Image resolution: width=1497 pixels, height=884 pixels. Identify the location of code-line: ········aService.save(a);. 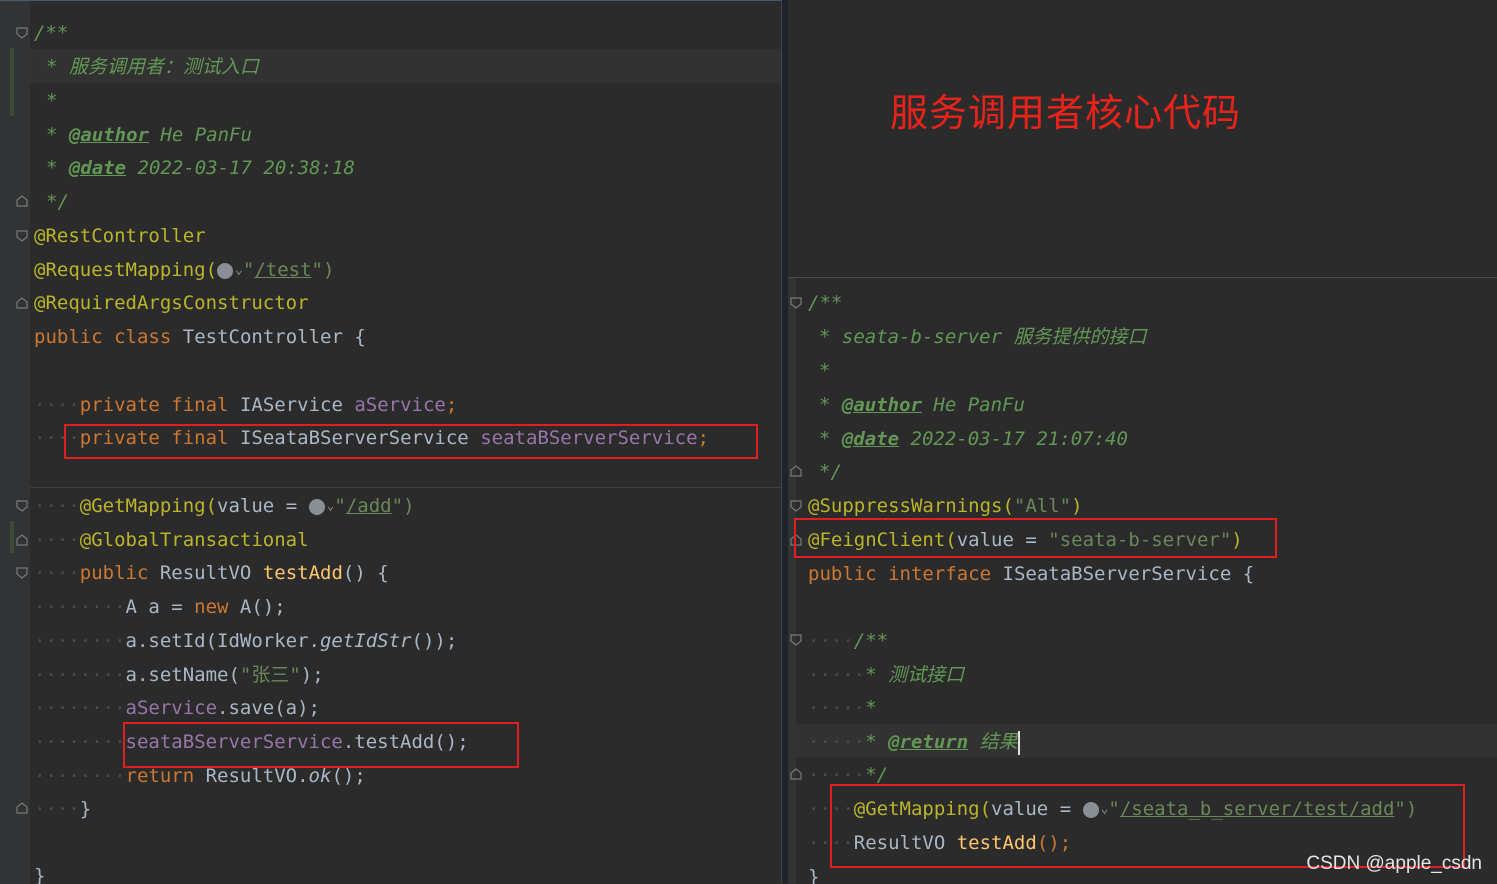
(177, 708).